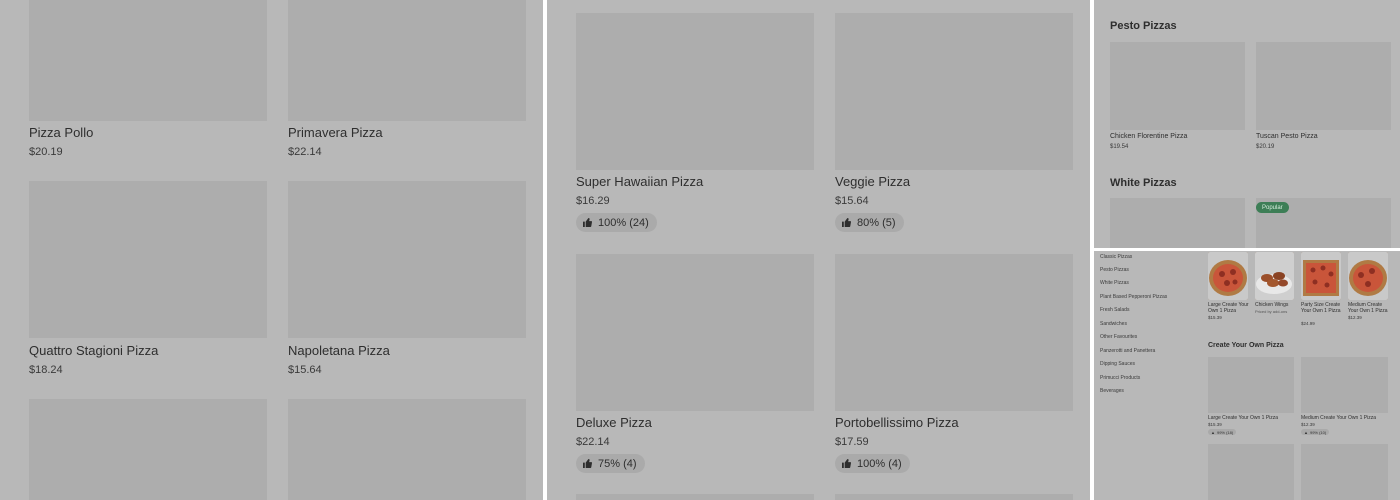  I want to click on section-title-pesto: Pesto Pizzas, so click(1143, 26).